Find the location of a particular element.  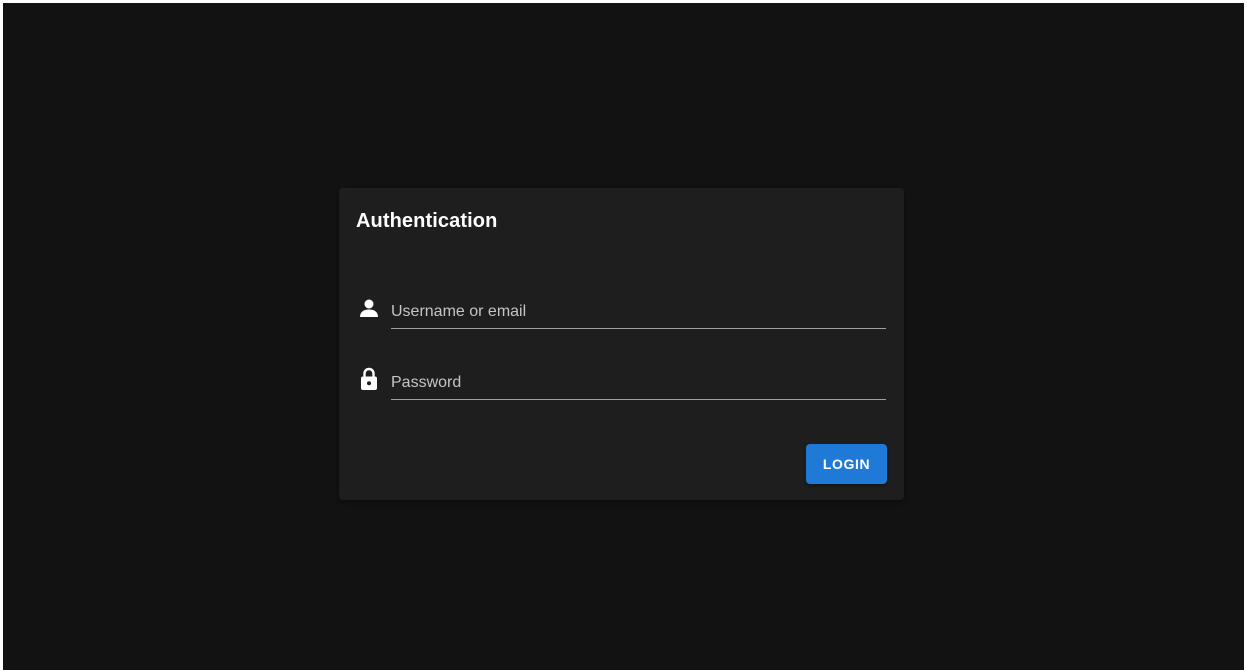

username-input is located at coordinates (638, 312).